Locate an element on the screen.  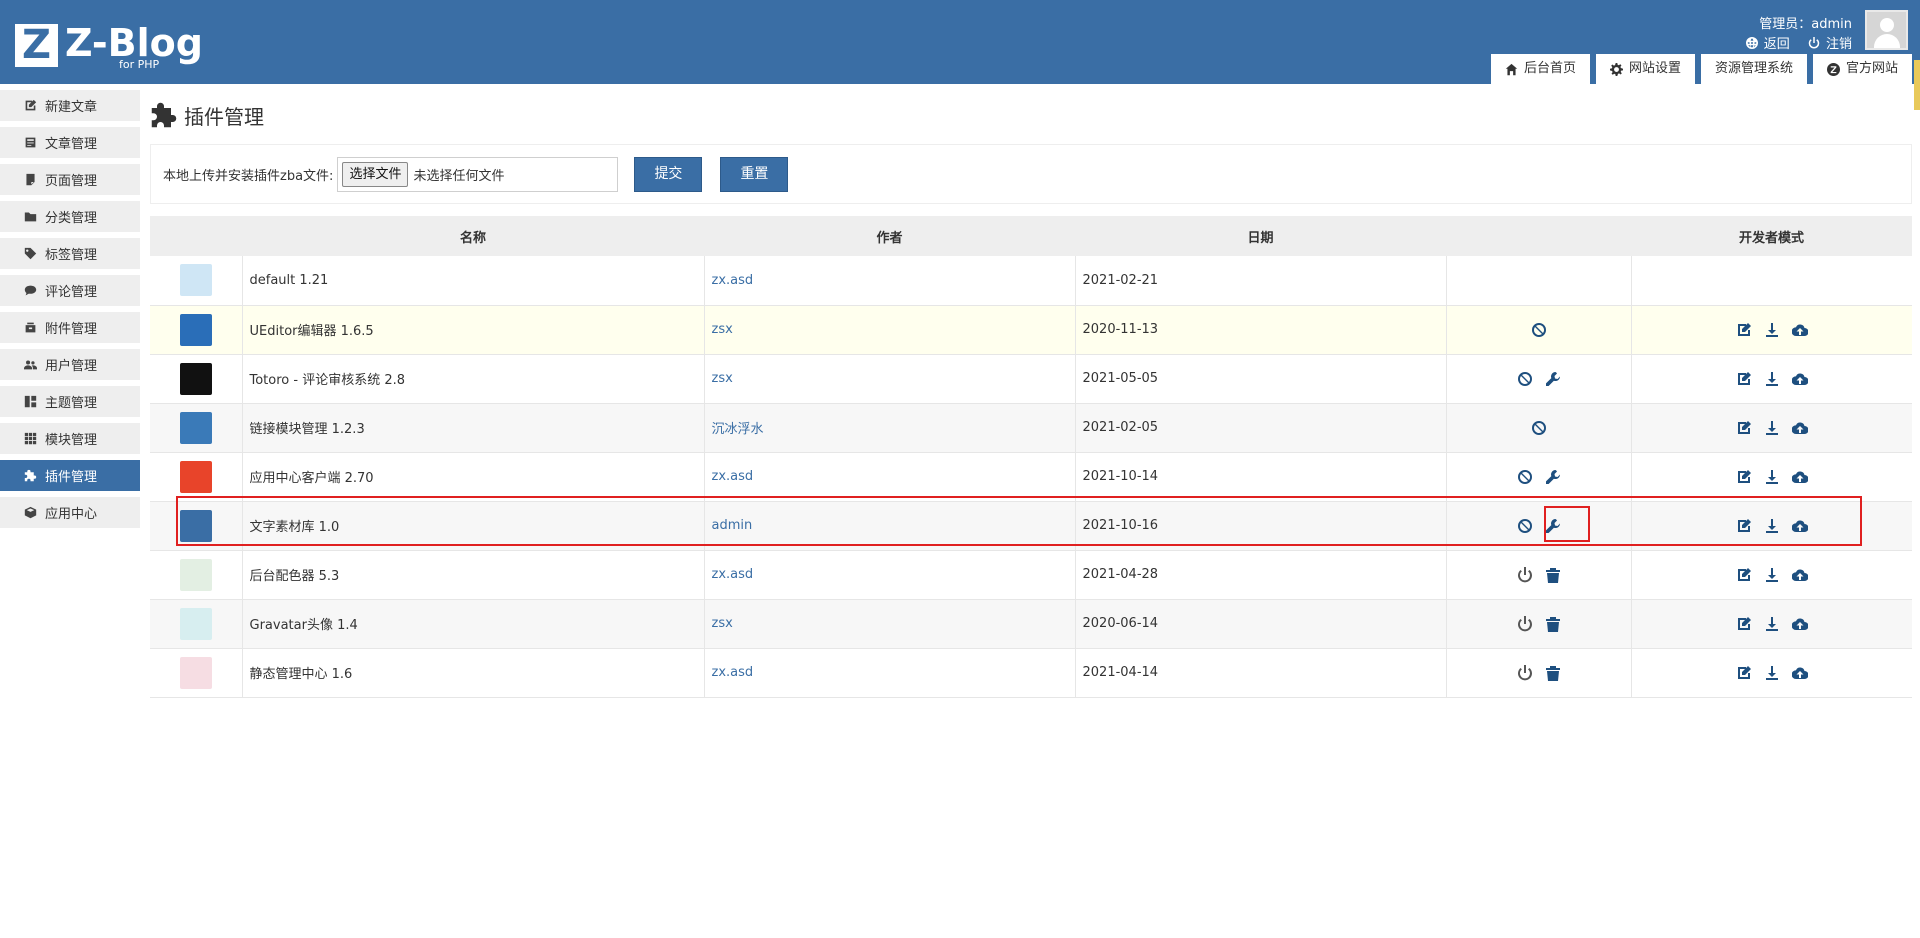
home-icon is located at coordinates (1511, 69).